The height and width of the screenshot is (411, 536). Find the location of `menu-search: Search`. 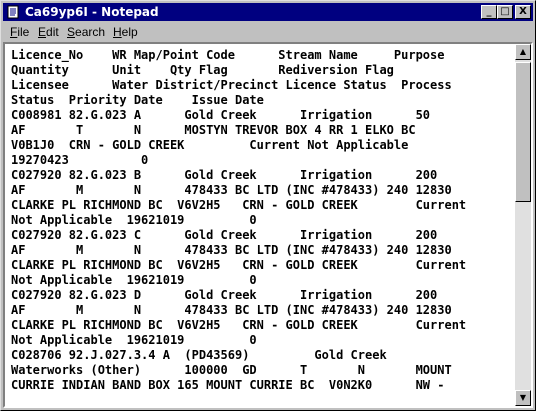

menu-search: Search is located at coordinates (86, 32).